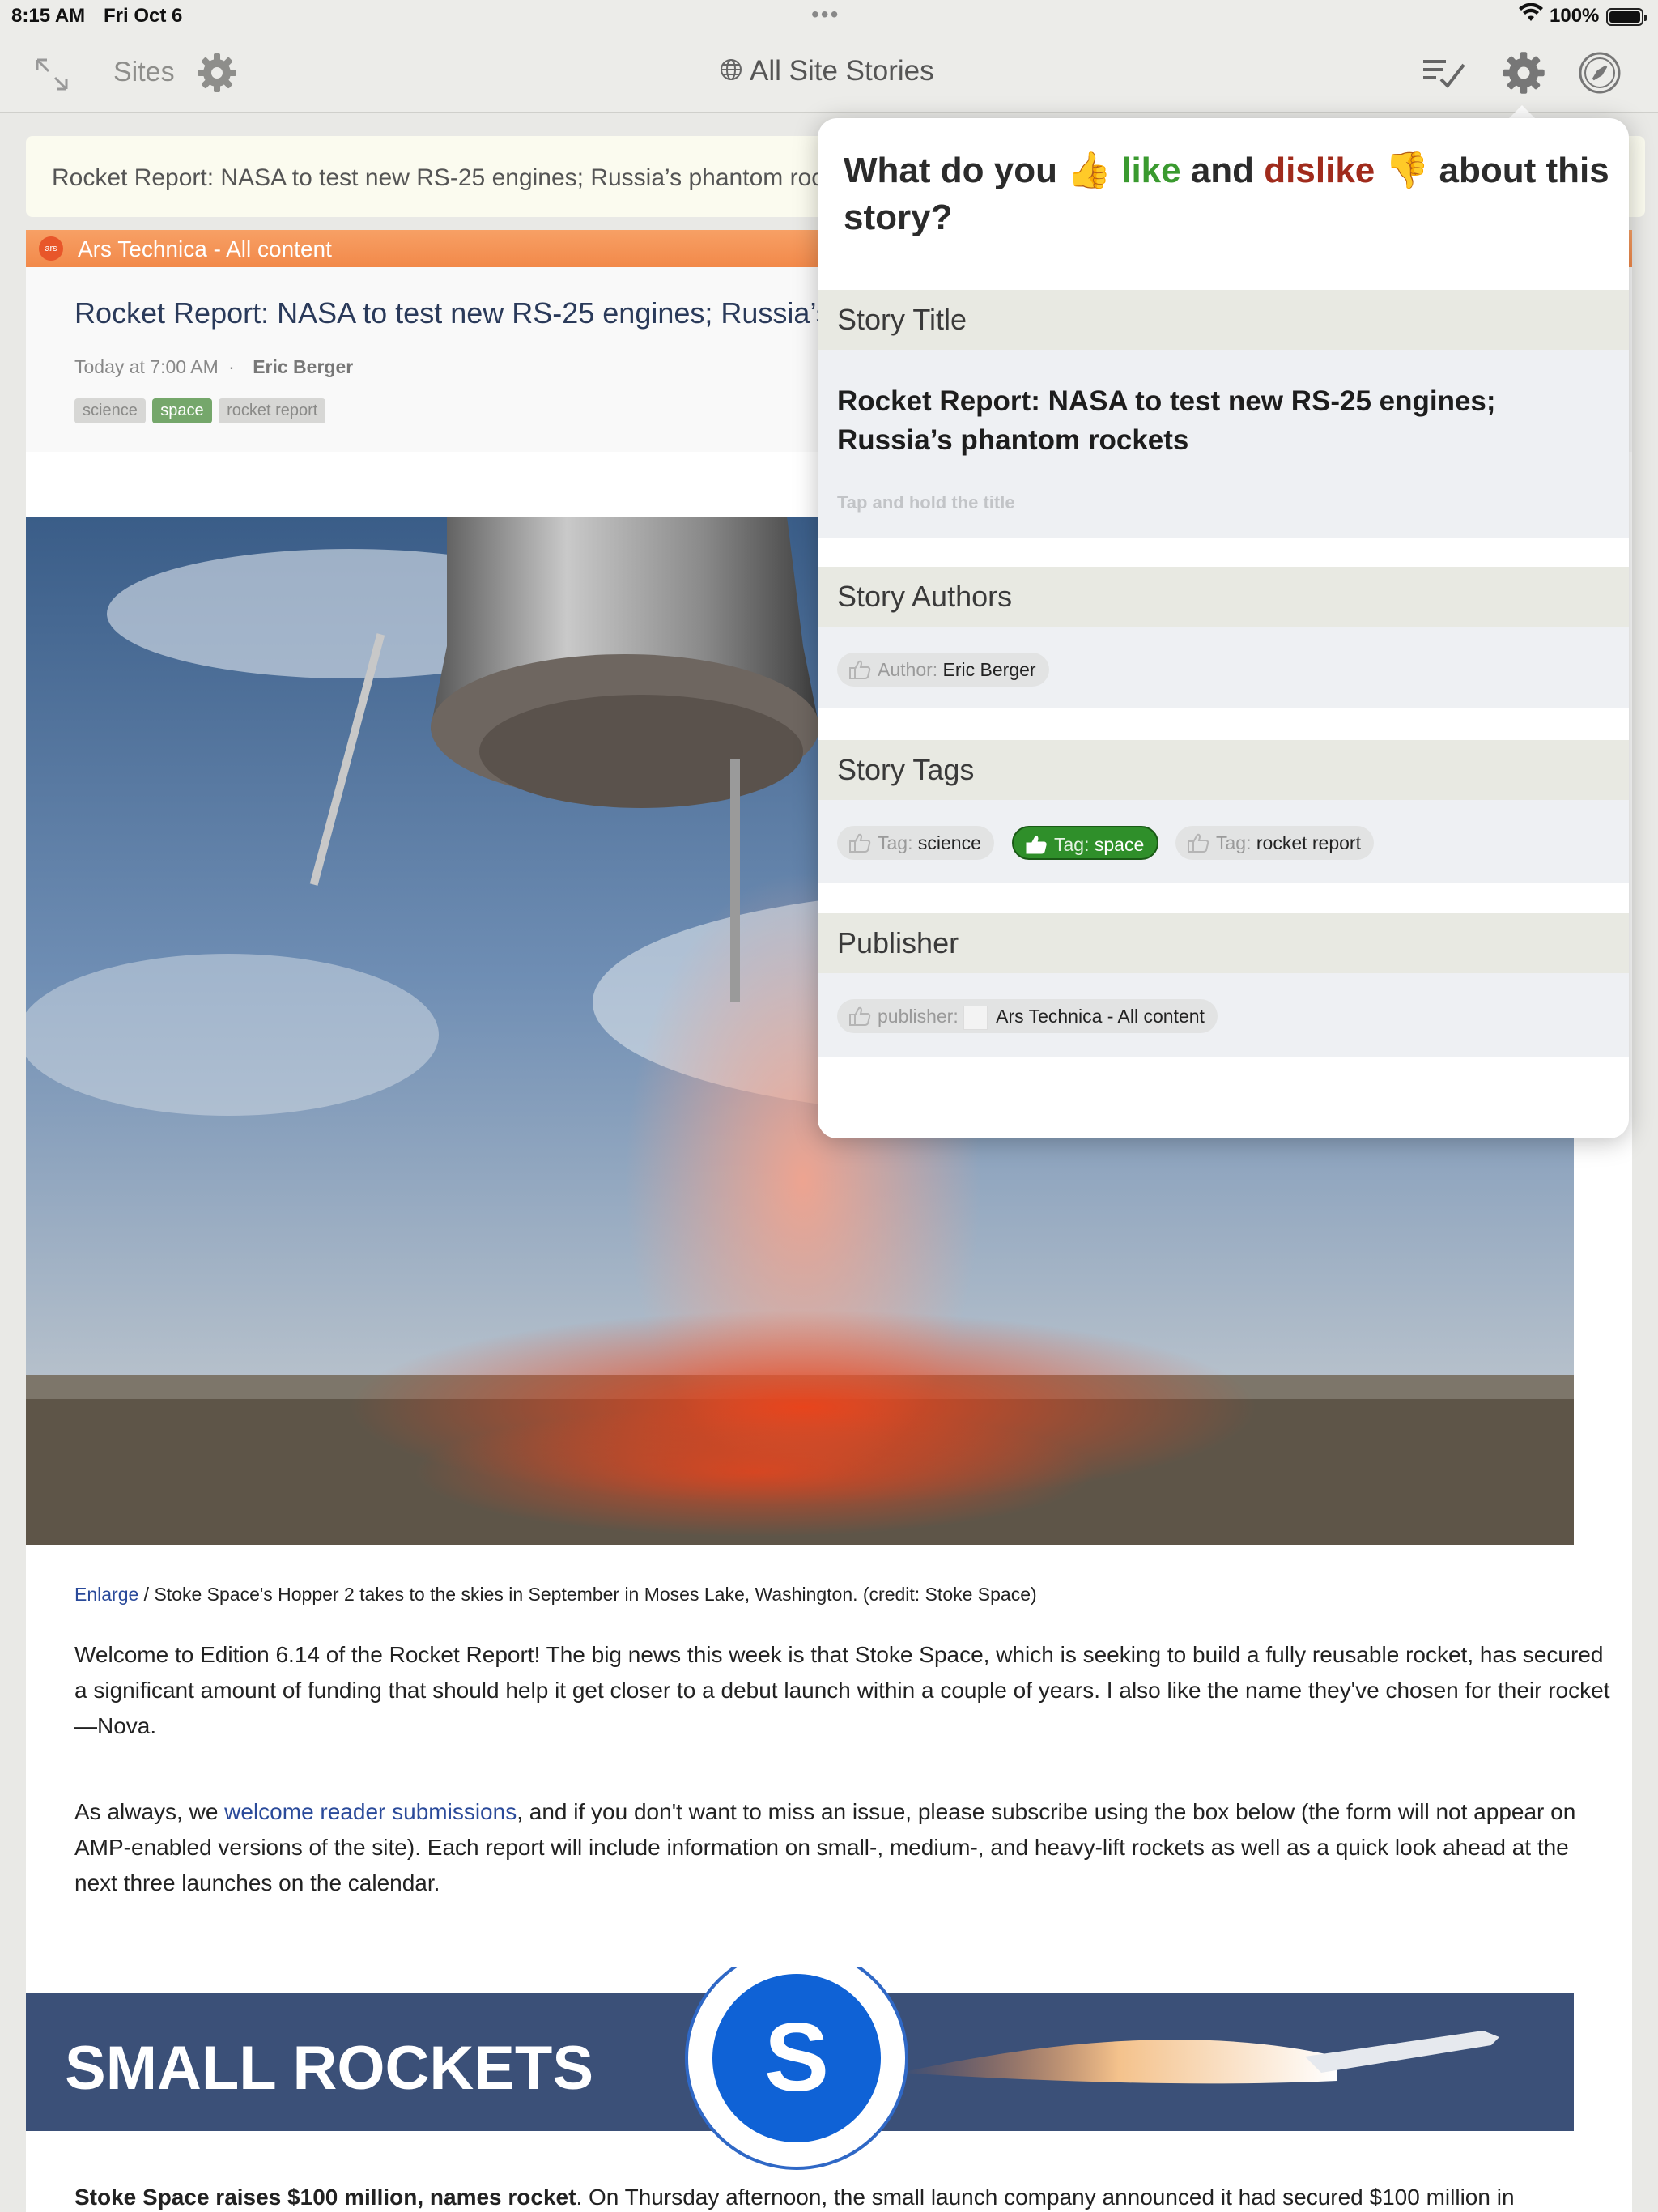 The height and width of the screenshot is (2212, 1658). Describe the element at coordinates (1151, 170) in the screenshot. I see `like-word: like` at that location.